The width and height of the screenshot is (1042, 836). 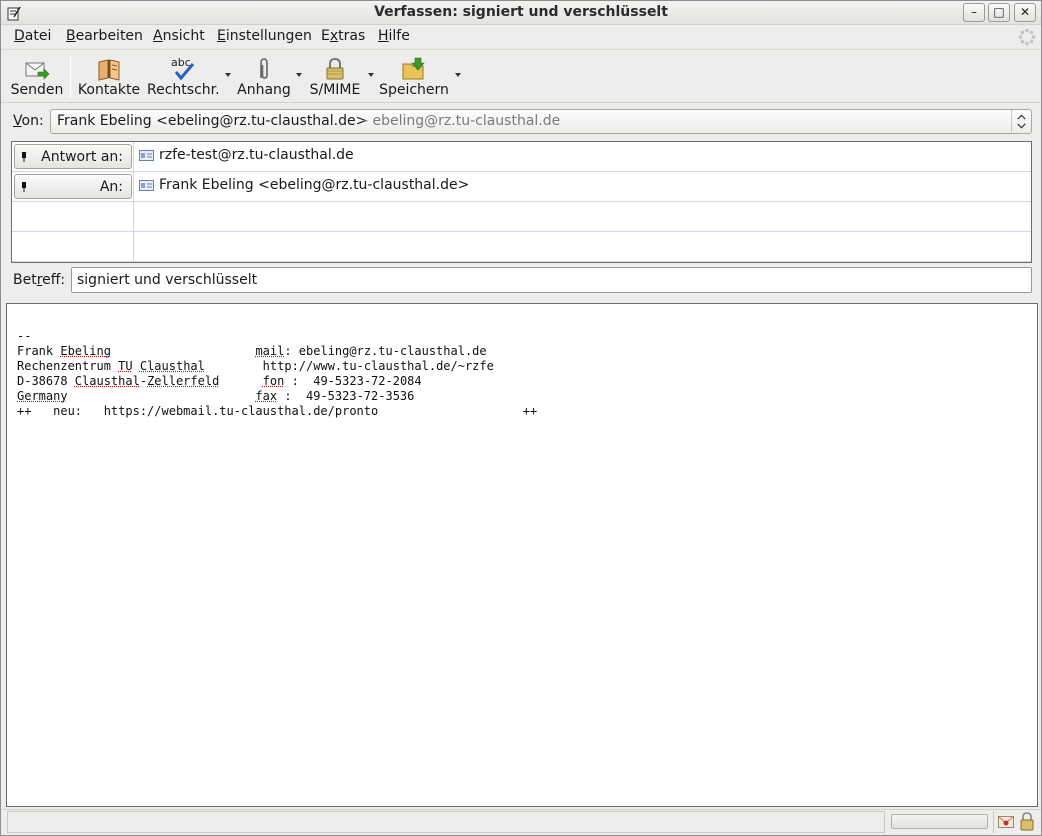 What do you see at coordinates (462, 121) in the screenshot?
I see `from-account: - ebeling@rz.tu-clausthal.de` at bounding box center [462, 121].